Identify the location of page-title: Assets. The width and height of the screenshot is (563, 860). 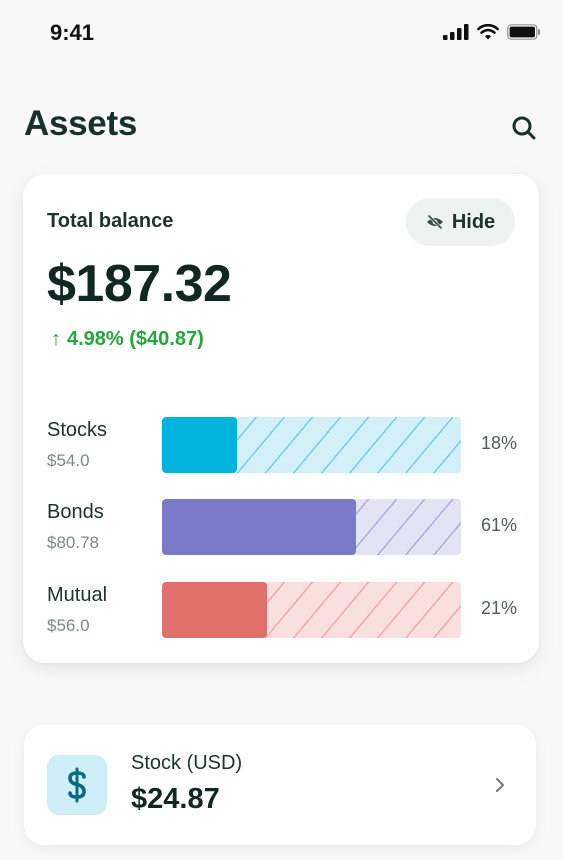
(80, 123).